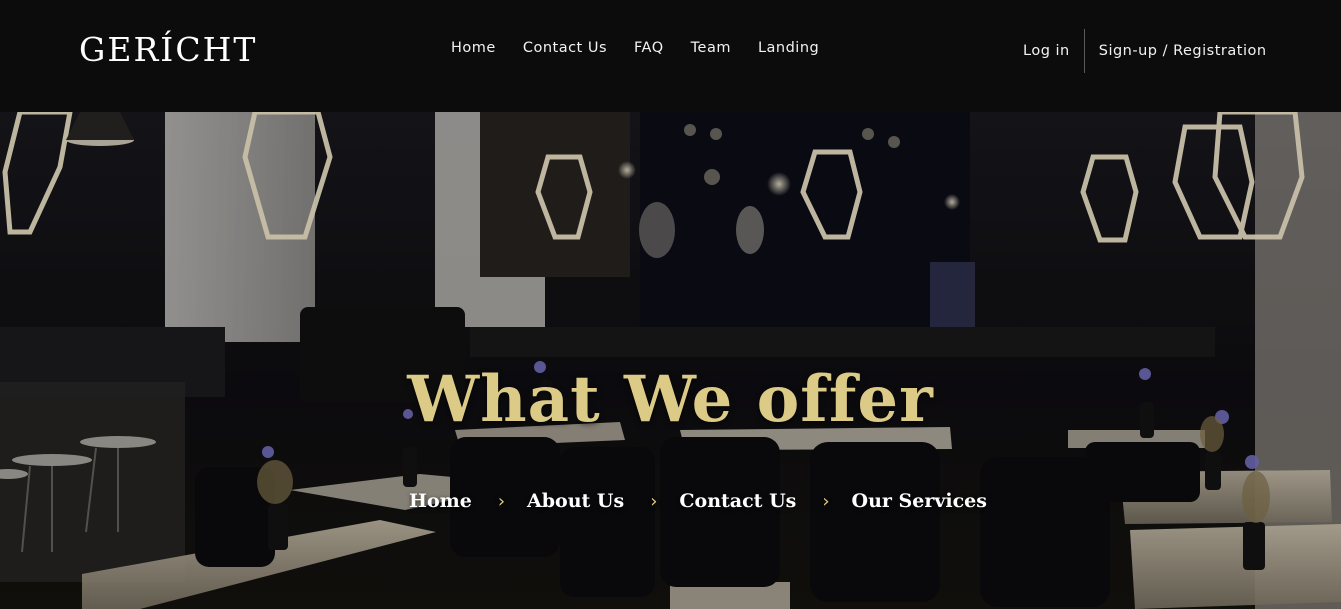  Describe the element at coordinates (919, 501) in the screenshot. I see `breadcrumb-our-services: Our Services` at that location.